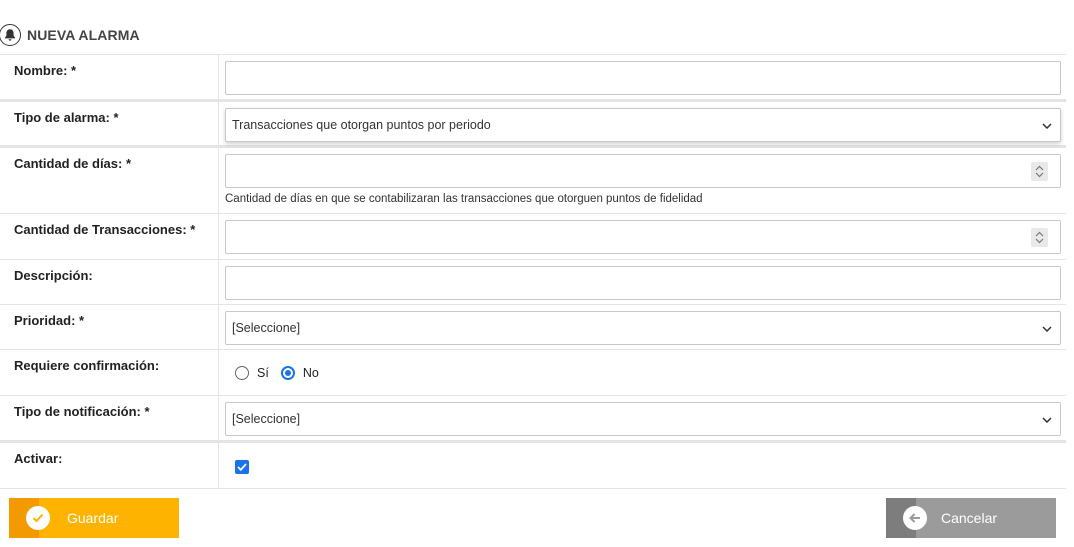  Describe the element at coordinates (643, 419) in the screenshot. I see `tipo-notificacion-select: [Seleccione]` at that location.